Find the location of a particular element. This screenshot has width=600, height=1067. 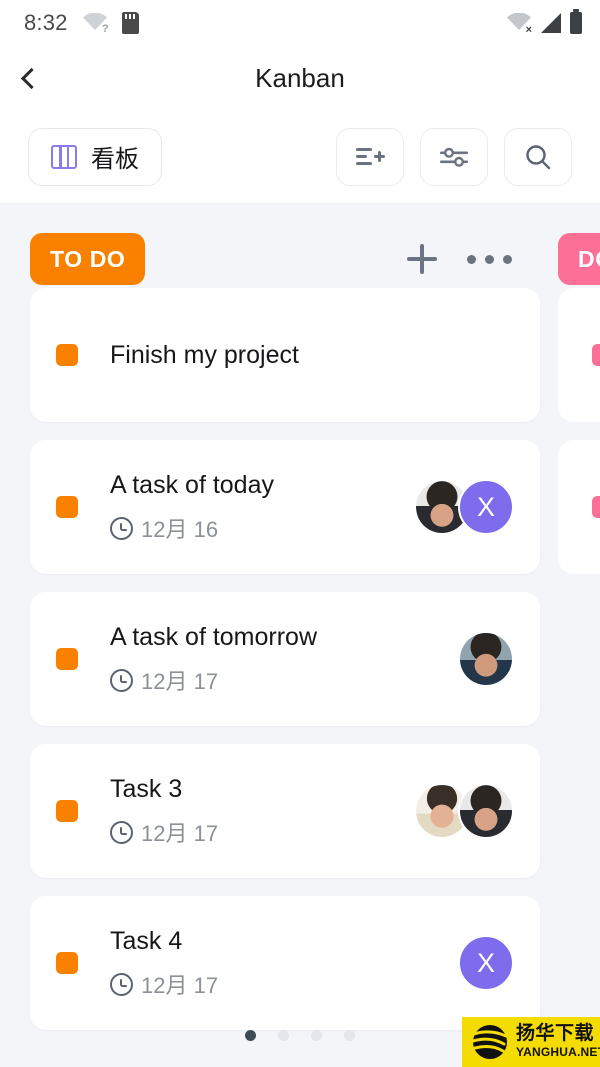

column-doing: DO is located at coordinates (570, 398).